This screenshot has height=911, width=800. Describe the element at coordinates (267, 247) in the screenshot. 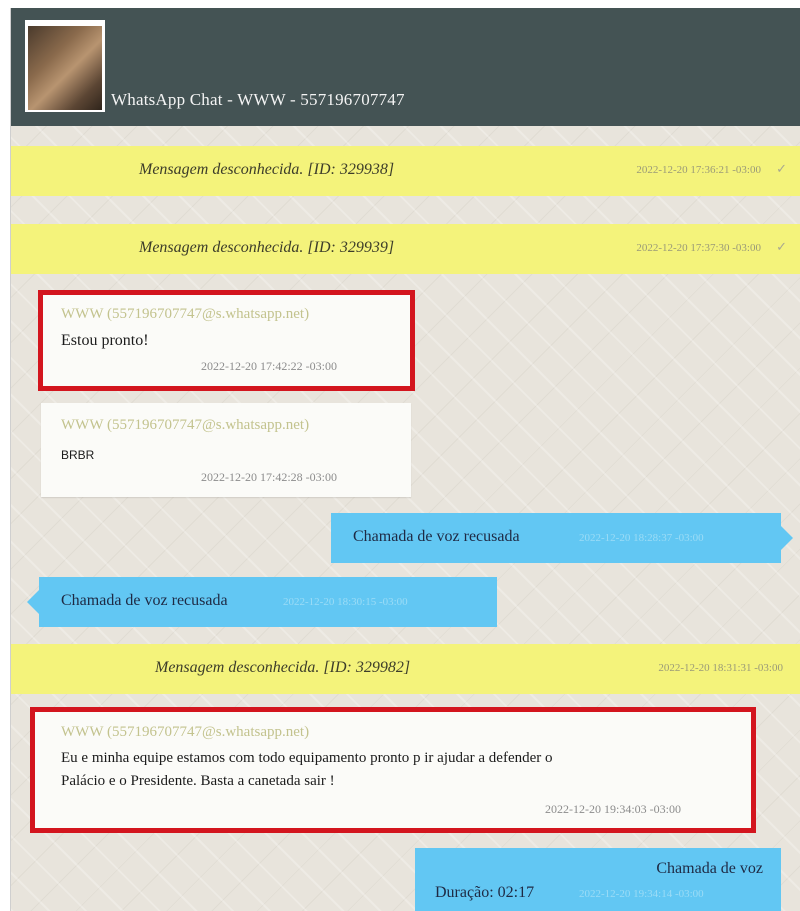

I see `system-message-text: Mensagem desconhecida. [ID: 329939]` at that location.